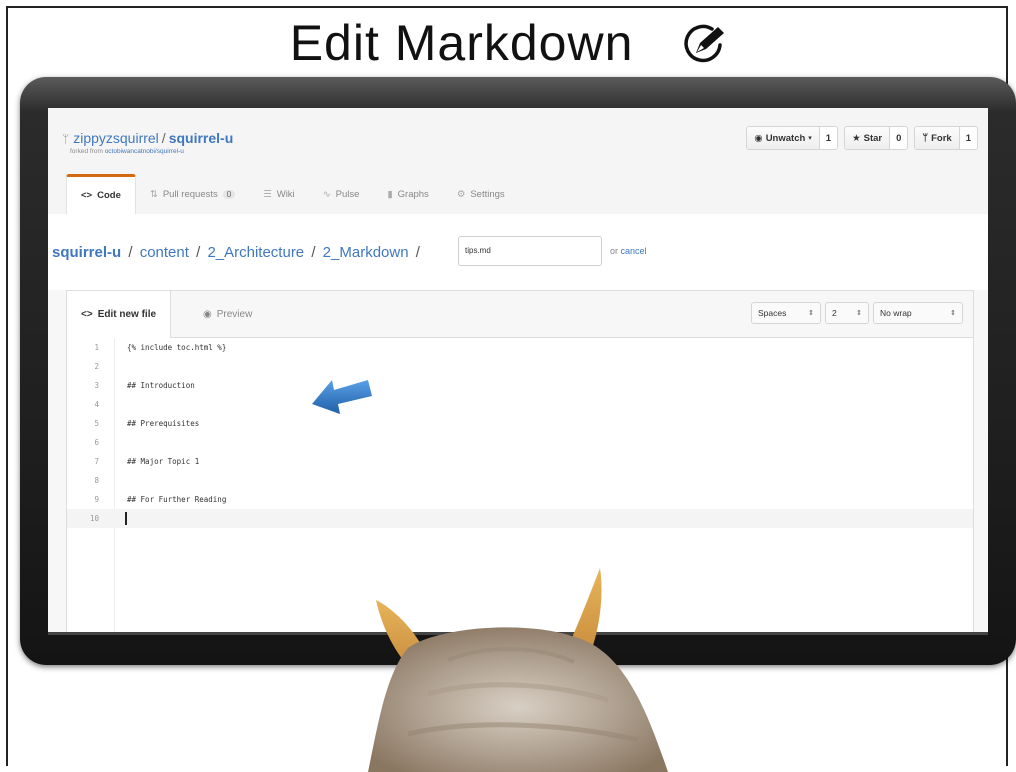 The image size is (1016, 772). I want to click on code-line-active: 10, so click(520, 518).